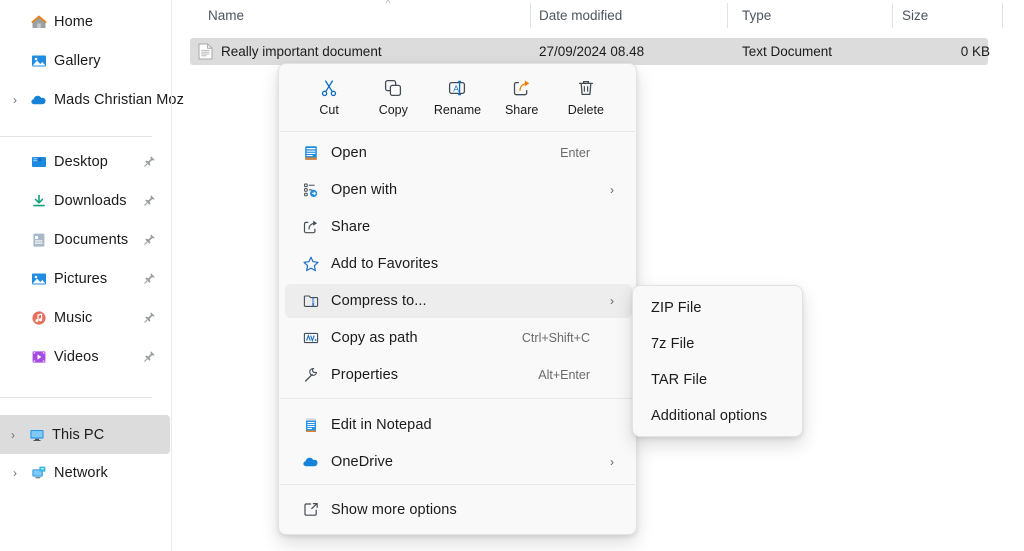  I want to click on submenu-item-7z-file: 7z File, so click(718, 343).